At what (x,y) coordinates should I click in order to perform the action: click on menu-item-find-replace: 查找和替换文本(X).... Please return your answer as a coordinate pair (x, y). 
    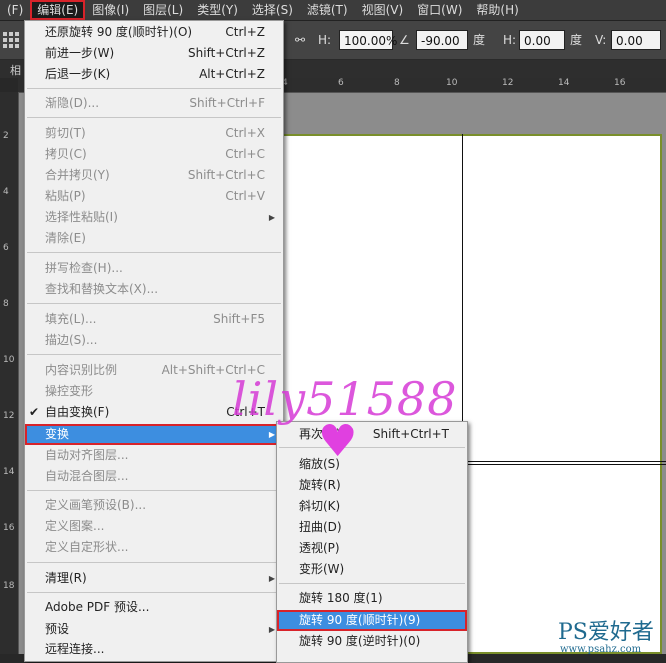
    Looking at the image, I should click on (154, 289).